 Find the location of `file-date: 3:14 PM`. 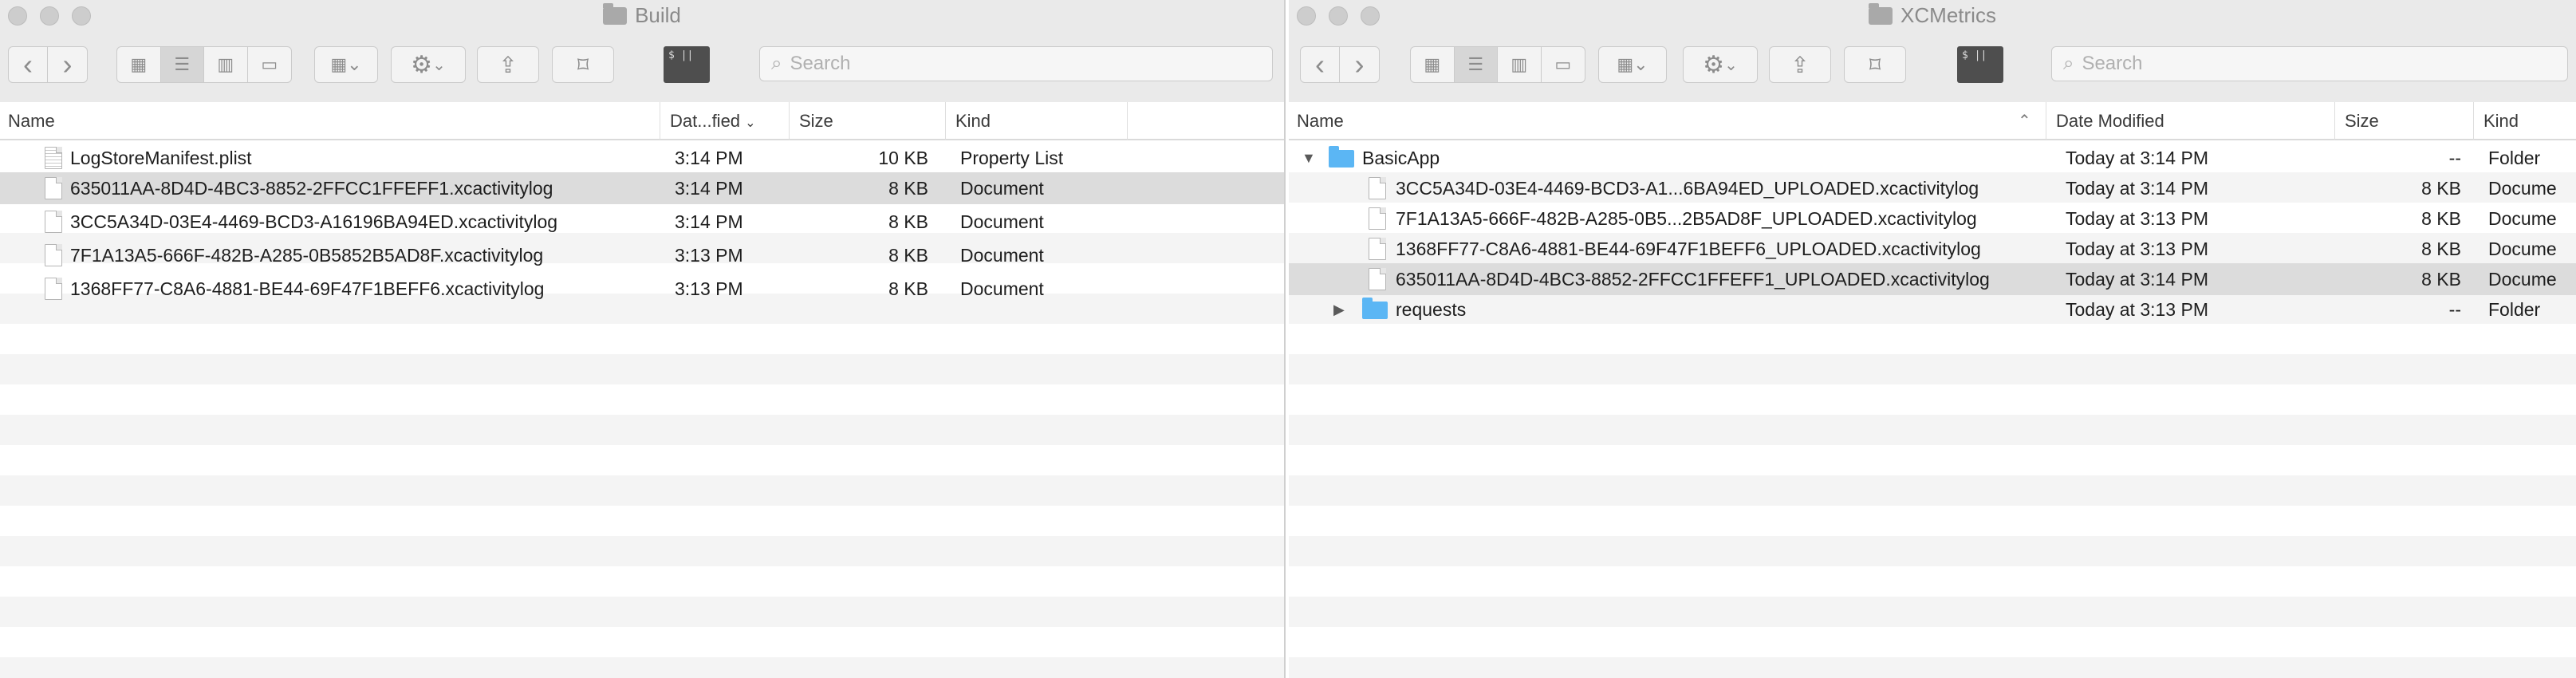

file-date: 3:14 PM is located at coordinates (709, 158).